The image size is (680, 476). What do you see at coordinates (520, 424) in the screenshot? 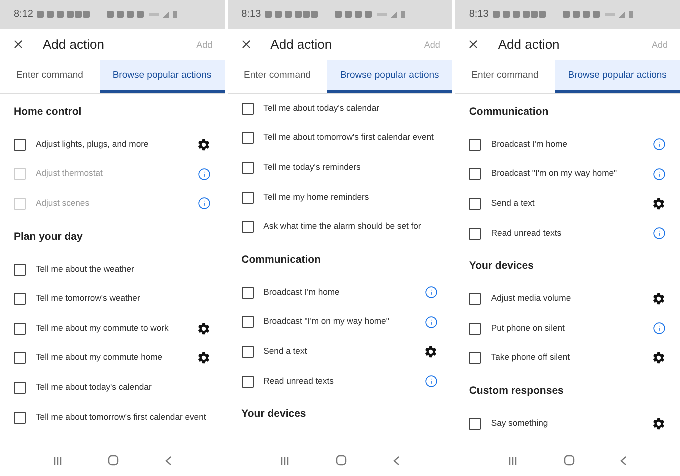
I see `action-label: Say something` at bounding box center [520, 424].